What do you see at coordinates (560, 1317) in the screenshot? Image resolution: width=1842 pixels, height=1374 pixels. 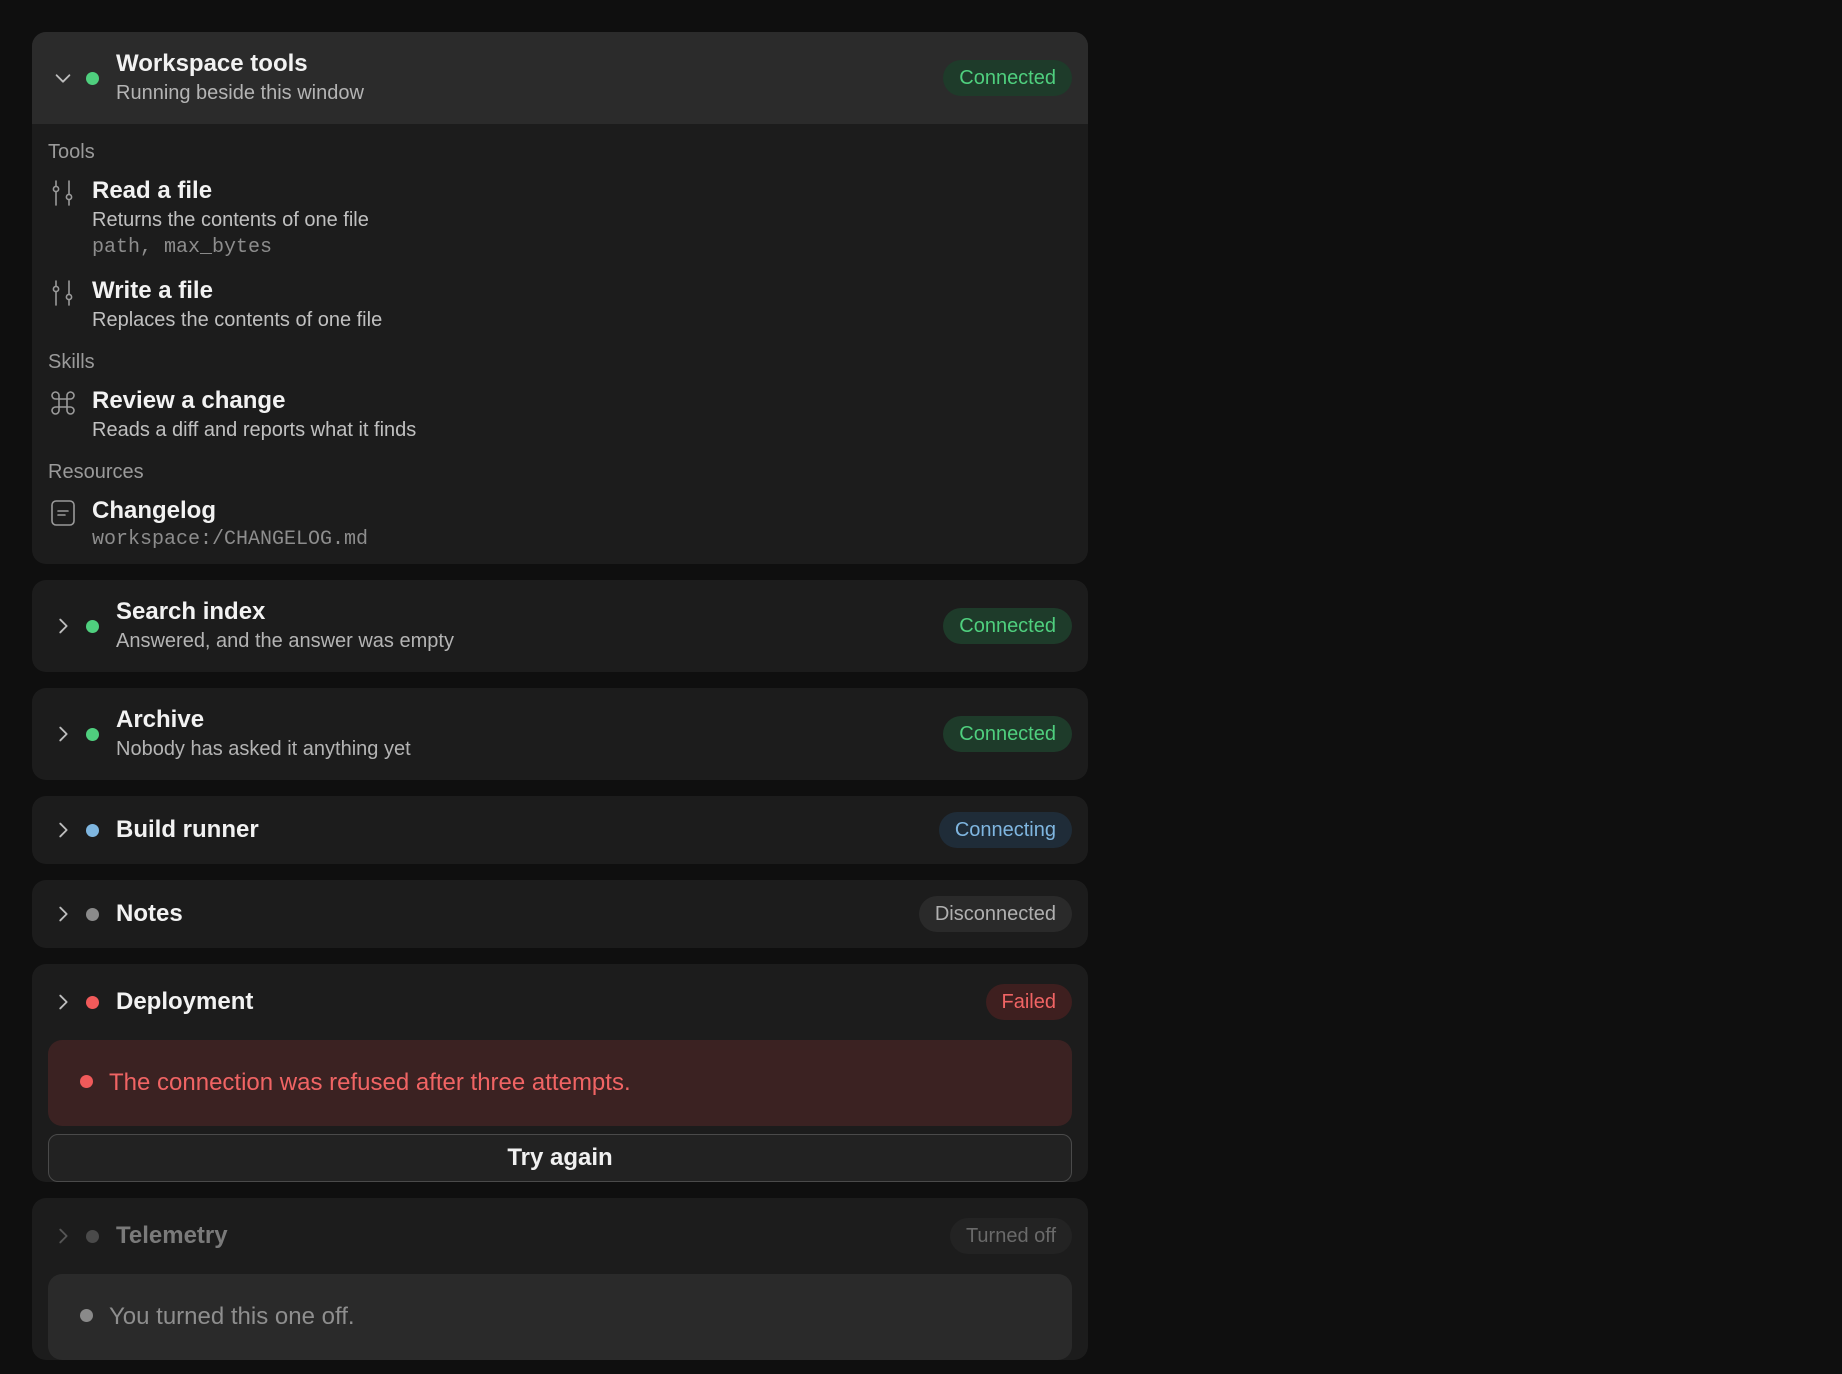 I see `disabled-notice: You turned this one off.` at bounding box center [560, 1317].